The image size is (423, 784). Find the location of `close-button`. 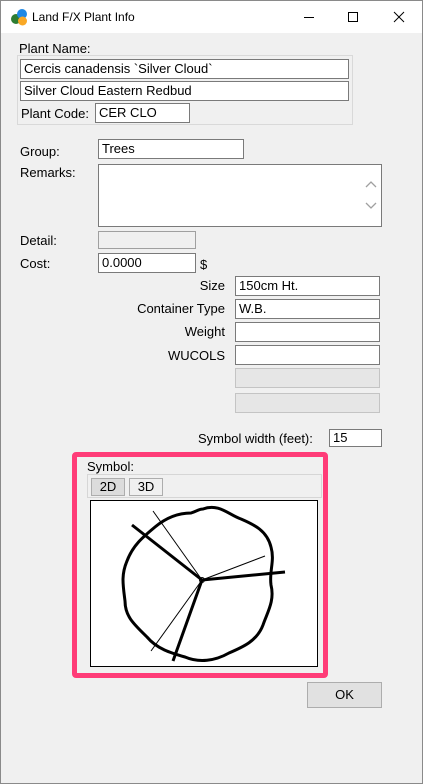

close-button is located at coordinates (399, 17).